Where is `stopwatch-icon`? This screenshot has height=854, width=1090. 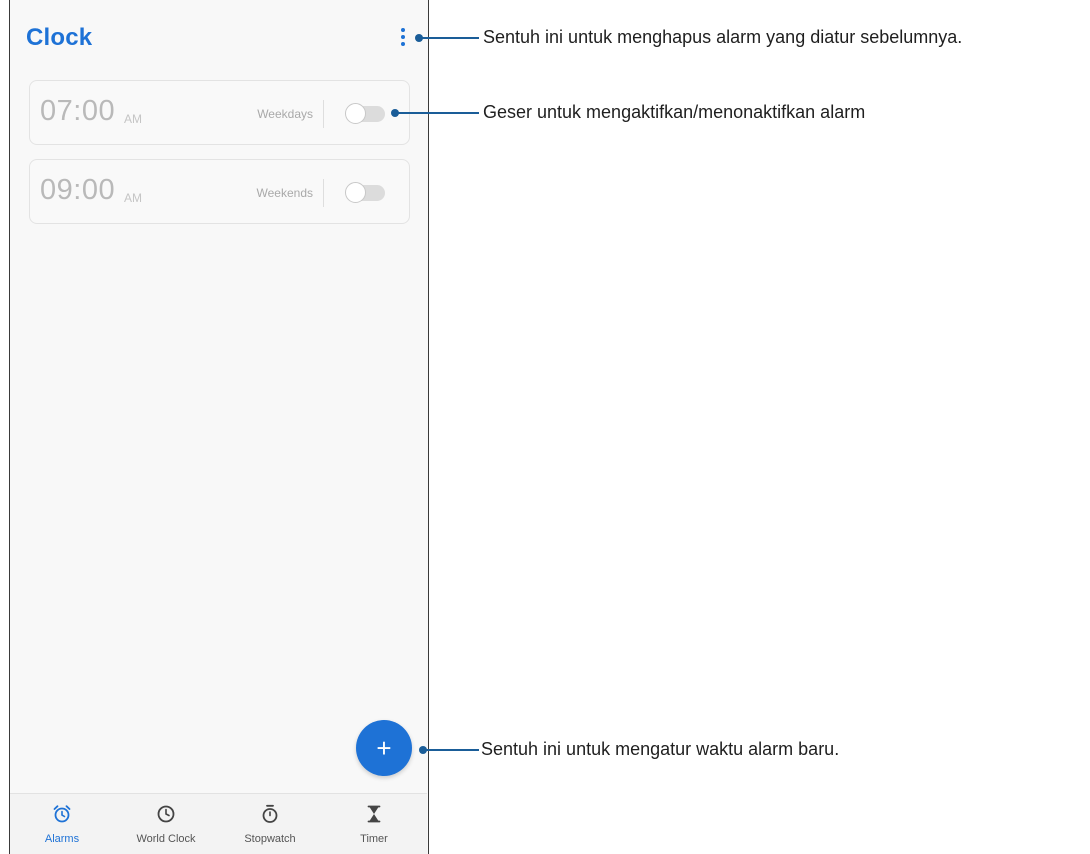
stopwatch-icon is located at coordinates (270, 813).